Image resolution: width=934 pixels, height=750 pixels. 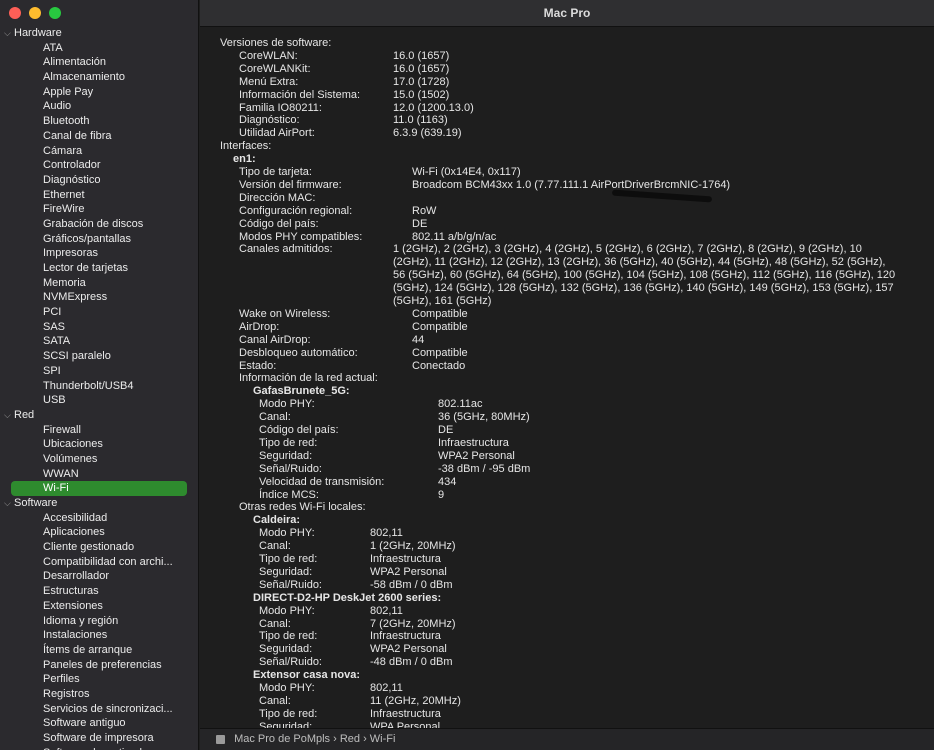 I want to click on sidebar-item: Cliente gestionado, so click(x=95, y=547).